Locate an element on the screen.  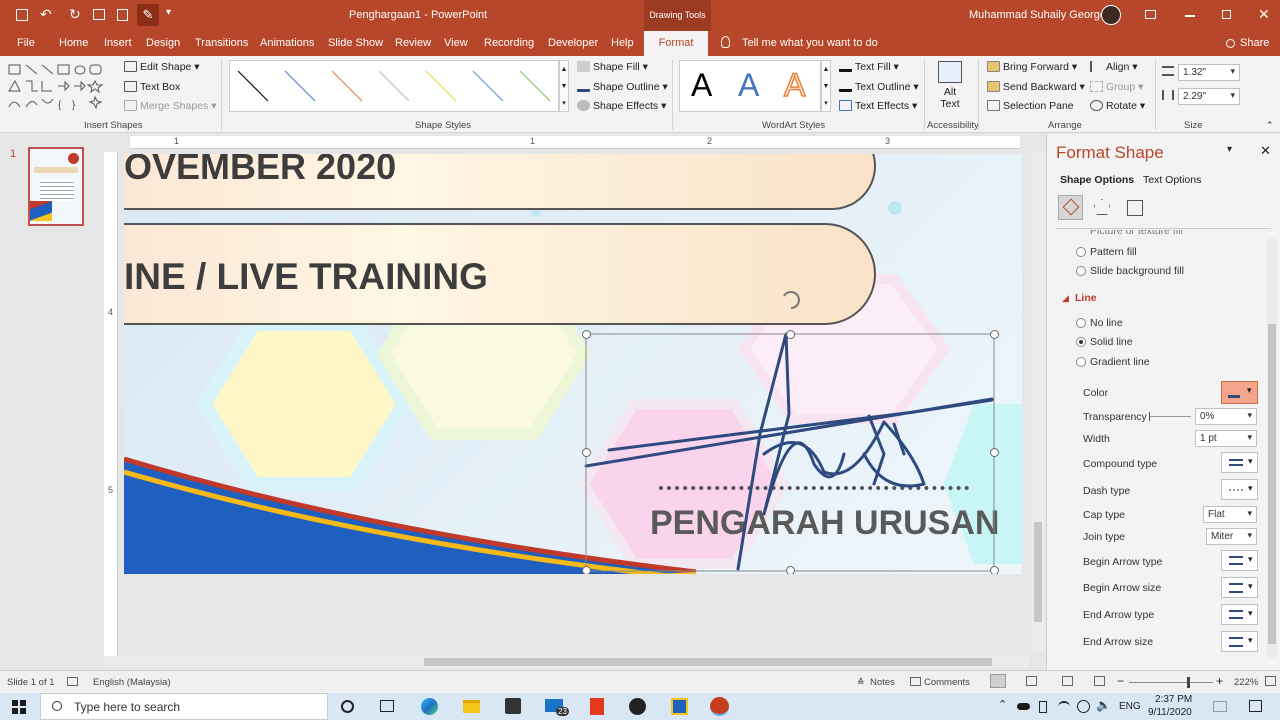
tray-chevron-icon: ⌃ is located at coordinates (1002, 704).